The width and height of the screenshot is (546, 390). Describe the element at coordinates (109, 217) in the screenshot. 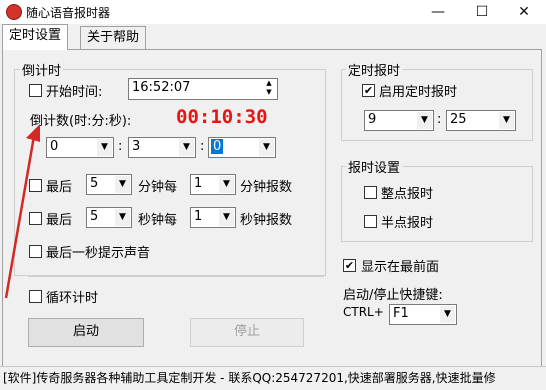

I see `last-seconds-select: 5 ▼` at that location.